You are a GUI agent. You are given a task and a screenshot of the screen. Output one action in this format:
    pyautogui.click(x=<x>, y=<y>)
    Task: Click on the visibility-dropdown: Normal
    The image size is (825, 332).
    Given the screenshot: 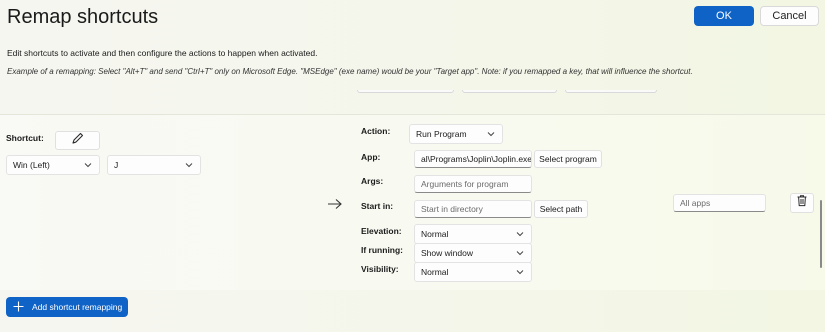 What is the action you would take?
    pyautogui.click(x=473, y=272)
    